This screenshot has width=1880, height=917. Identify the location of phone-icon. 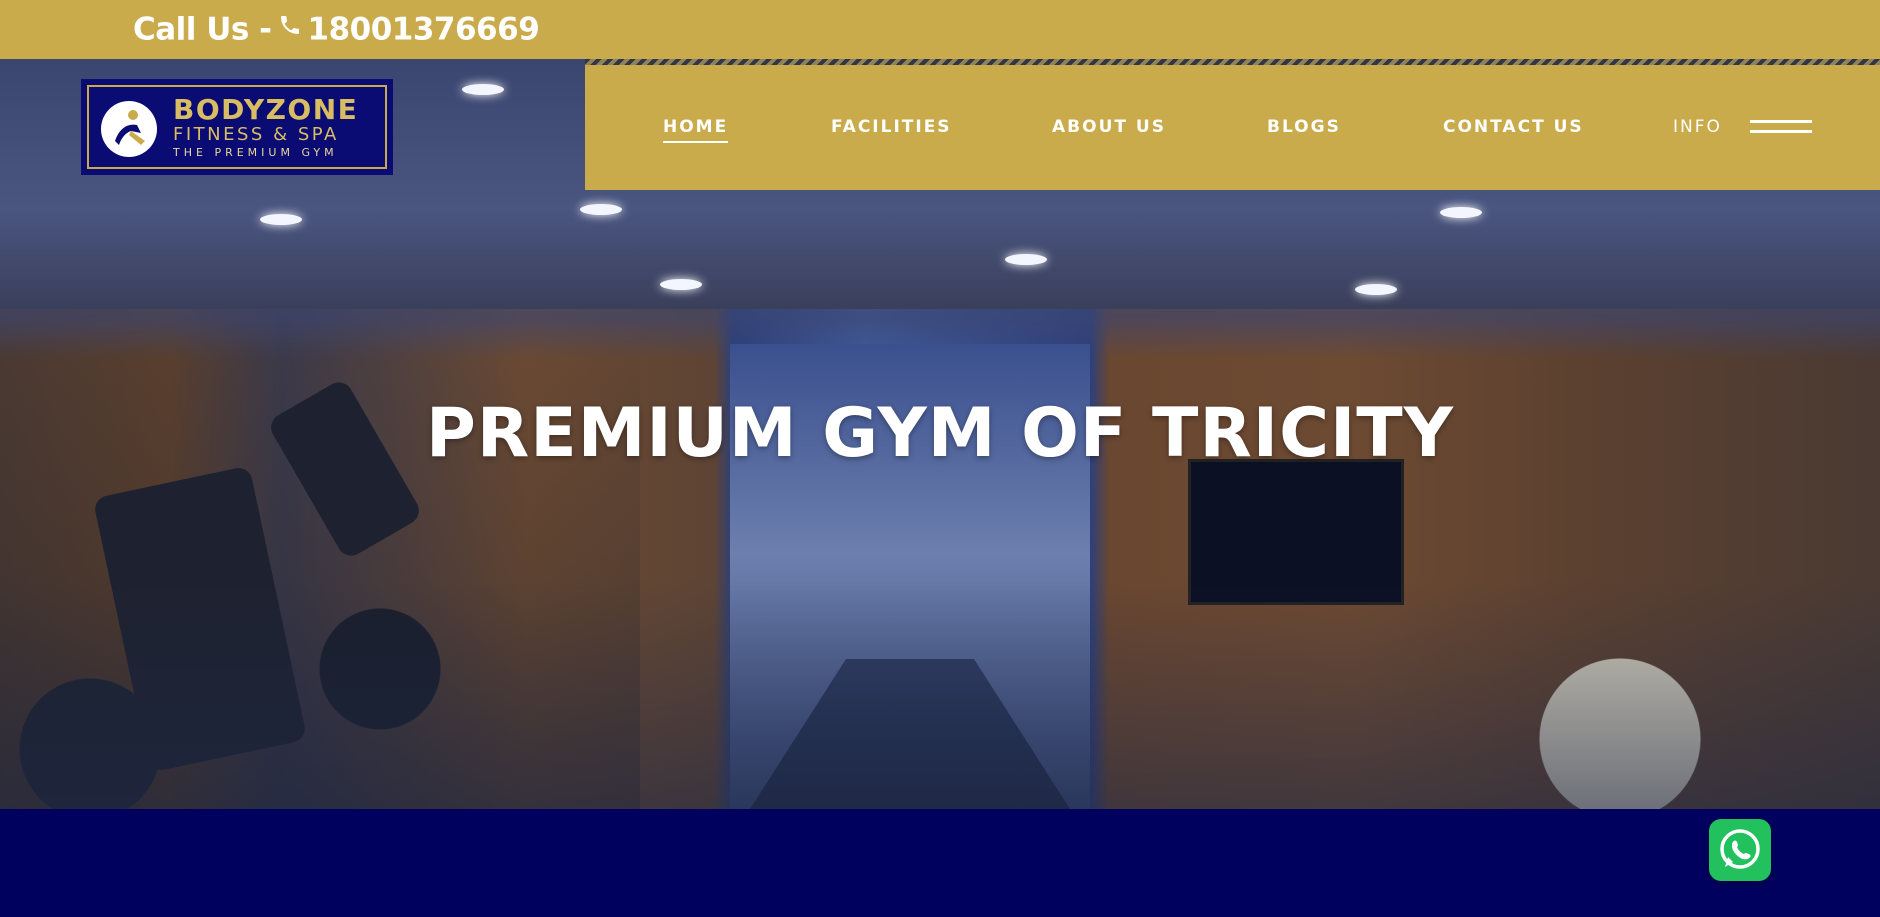
(290, 28).